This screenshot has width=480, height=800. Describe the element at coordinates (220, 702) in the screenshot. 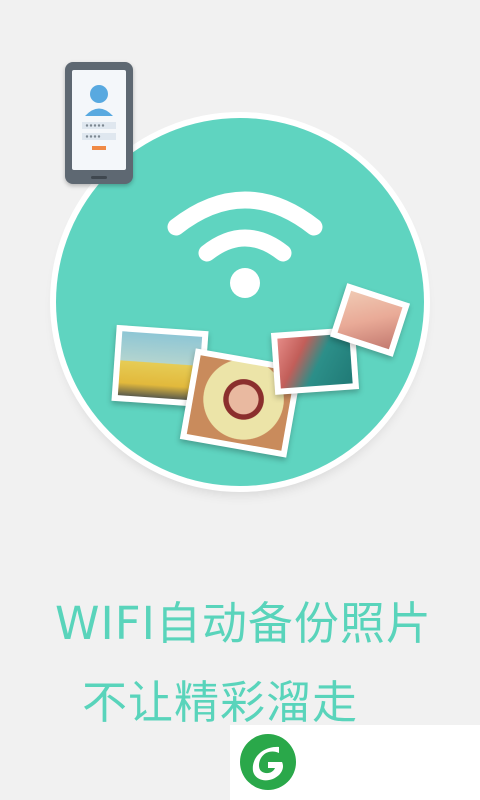

I see `slogan-line-2: 不让精彩溜走` at that location.